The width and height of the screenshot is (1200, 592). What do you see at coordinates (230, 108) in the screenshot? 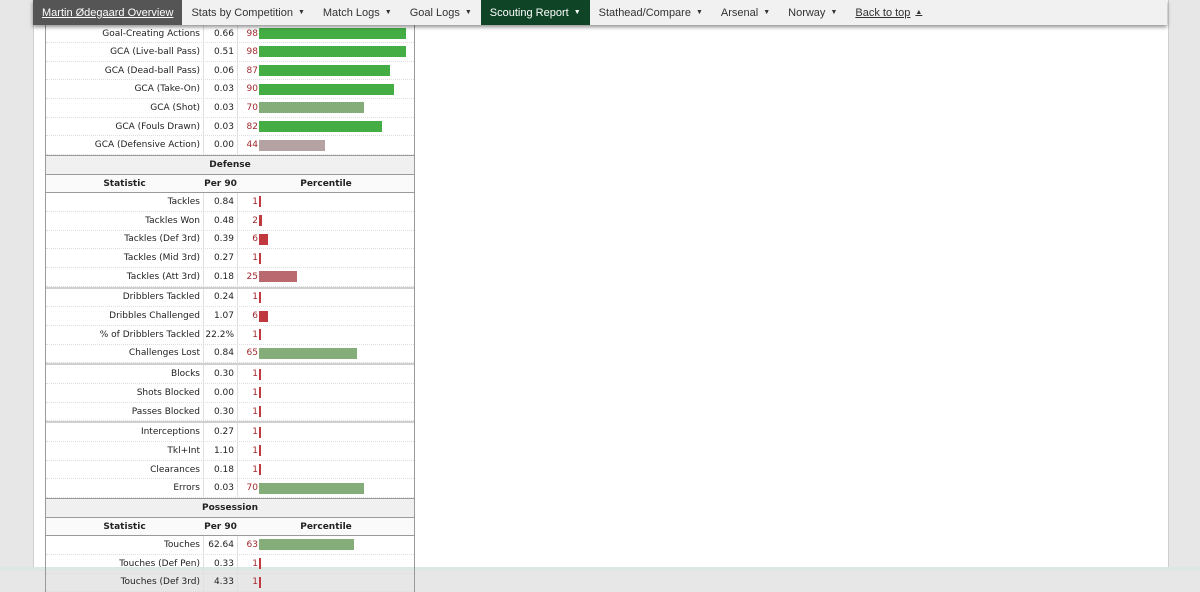
I see `table-row: GCA (Shot)0.0370` at bounding box center [230, 108].